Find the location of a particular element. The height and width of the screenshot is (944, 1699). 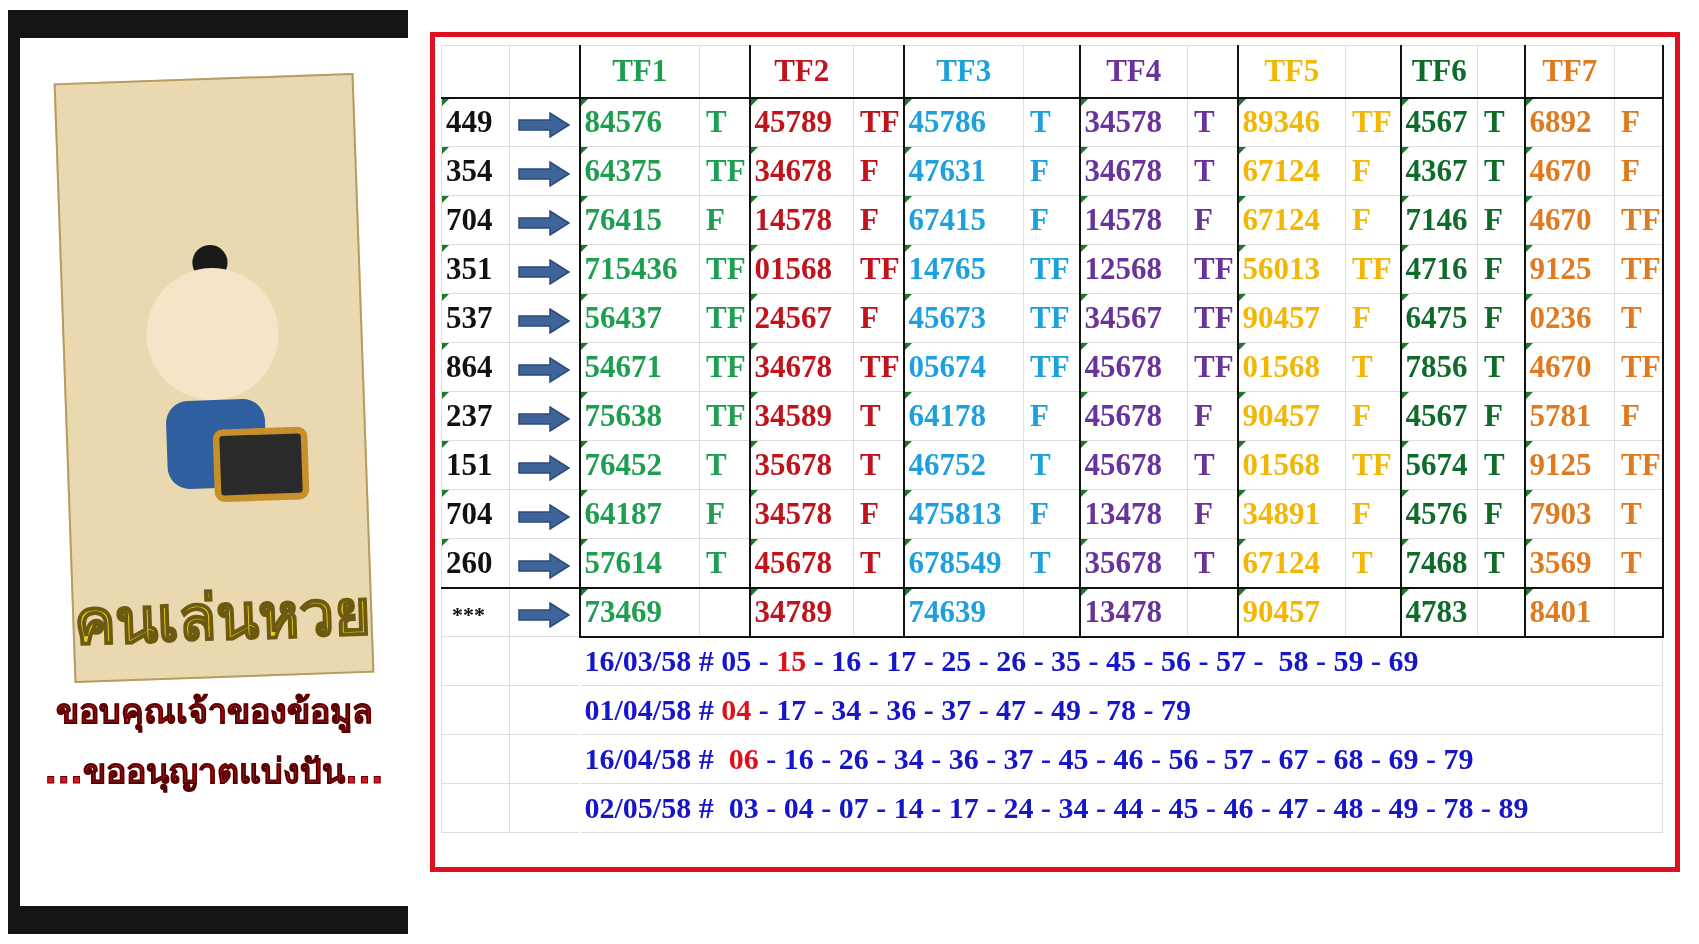

table-cell: 7146 is located at coordinates (1436, 219).